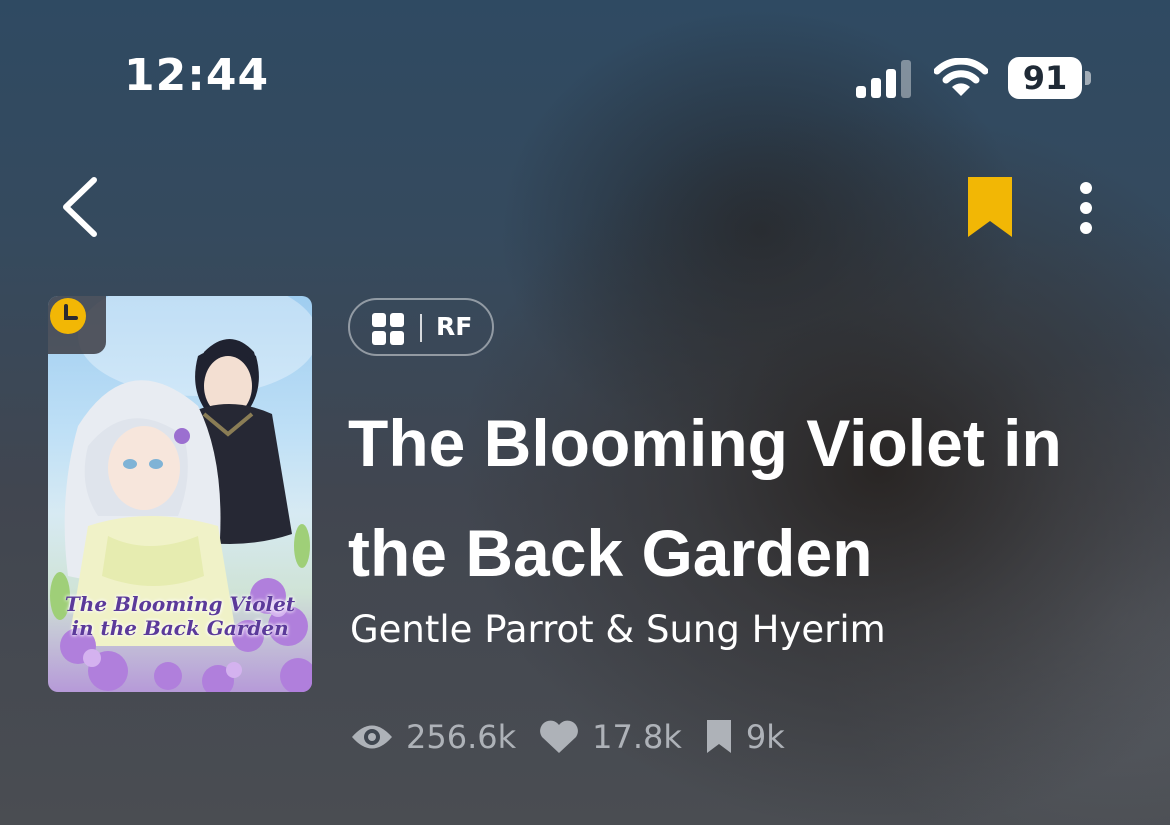  I want to click on battery-icon: 91, so click(1050, 78).